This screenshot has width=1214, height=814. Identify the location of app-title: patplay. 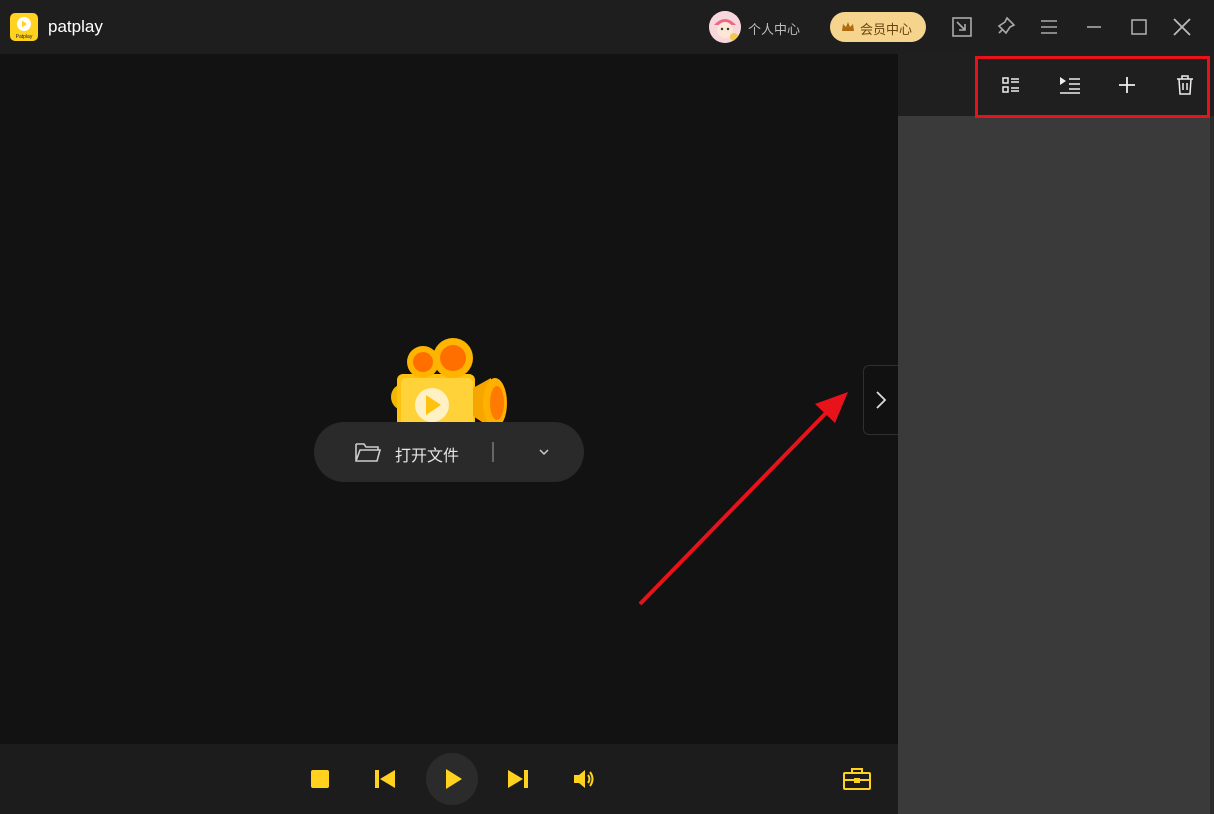
(75, 26).